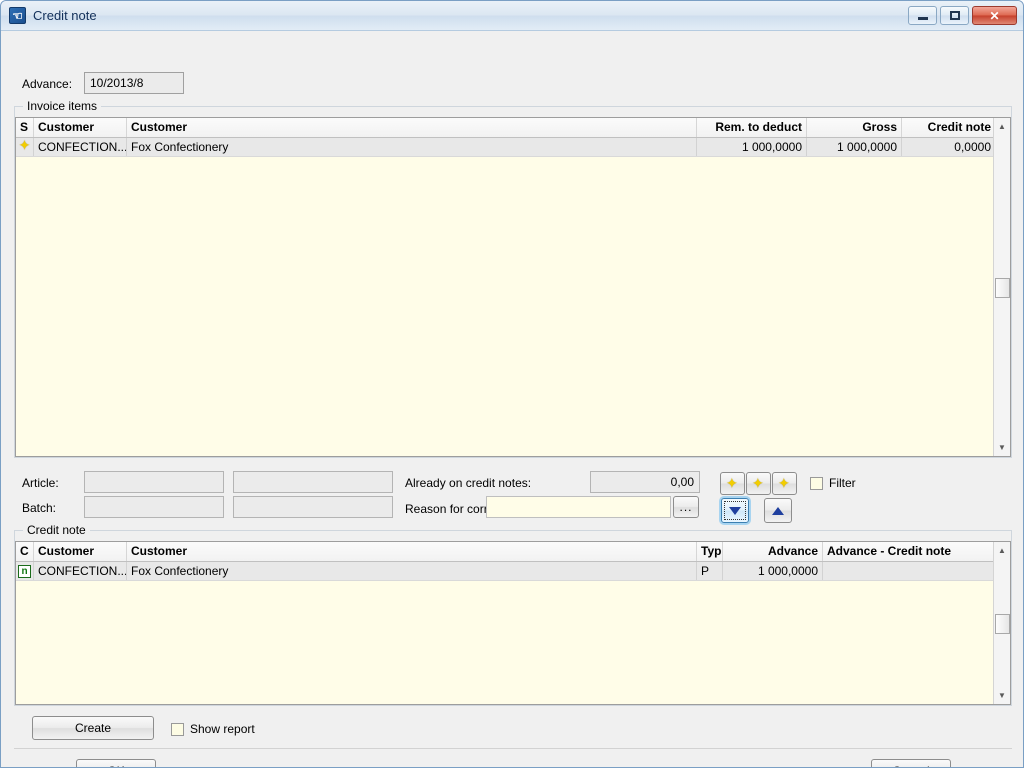  I want to click on close-icon: ✕, so click(994, 15).